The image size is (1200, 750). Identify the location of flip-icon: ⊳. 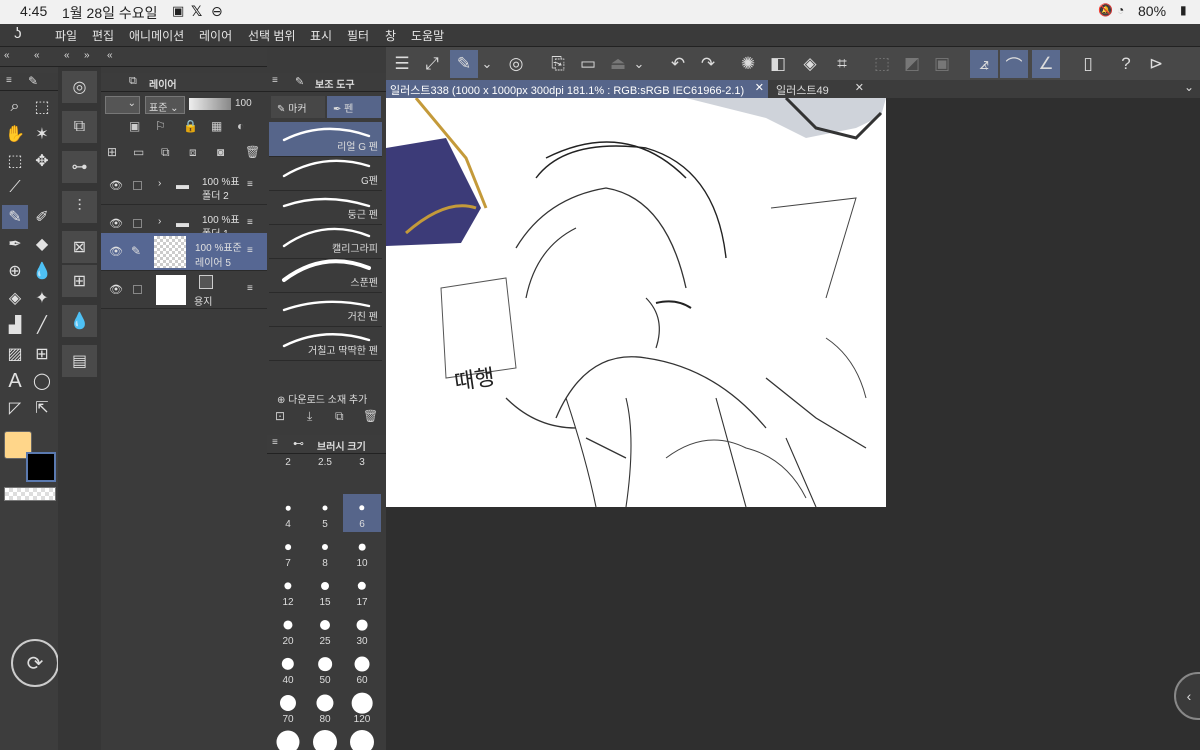
(1156, 64).